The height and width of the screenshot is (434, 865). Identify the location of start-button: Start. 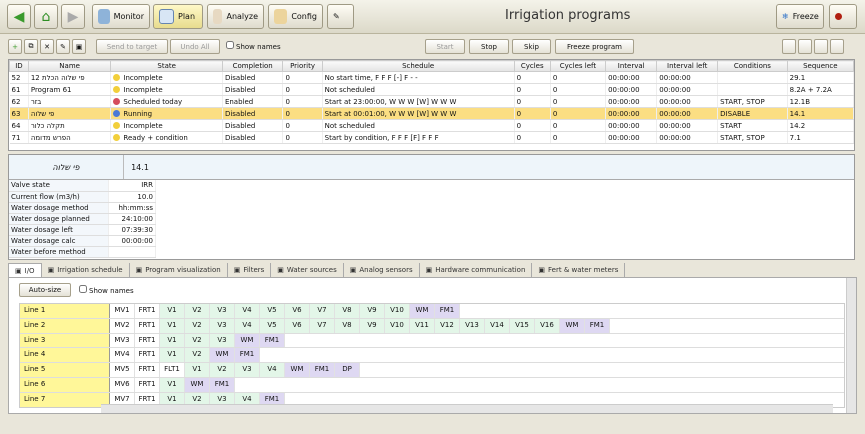
(445, 46).